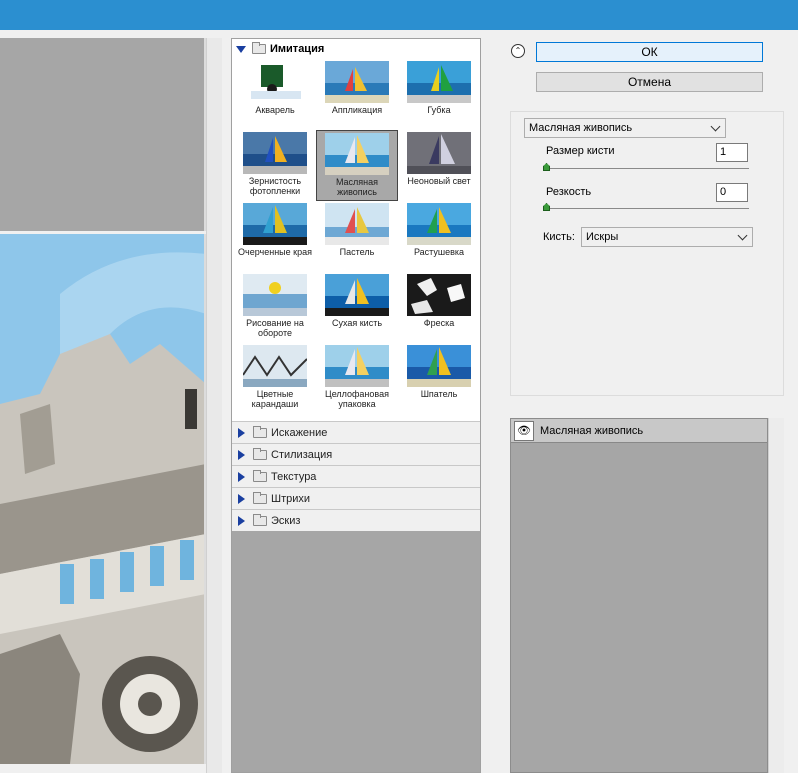 The width and height of the screenshot is (798, 773). I want to click on brush-size-slider-track, so click(647, 168).